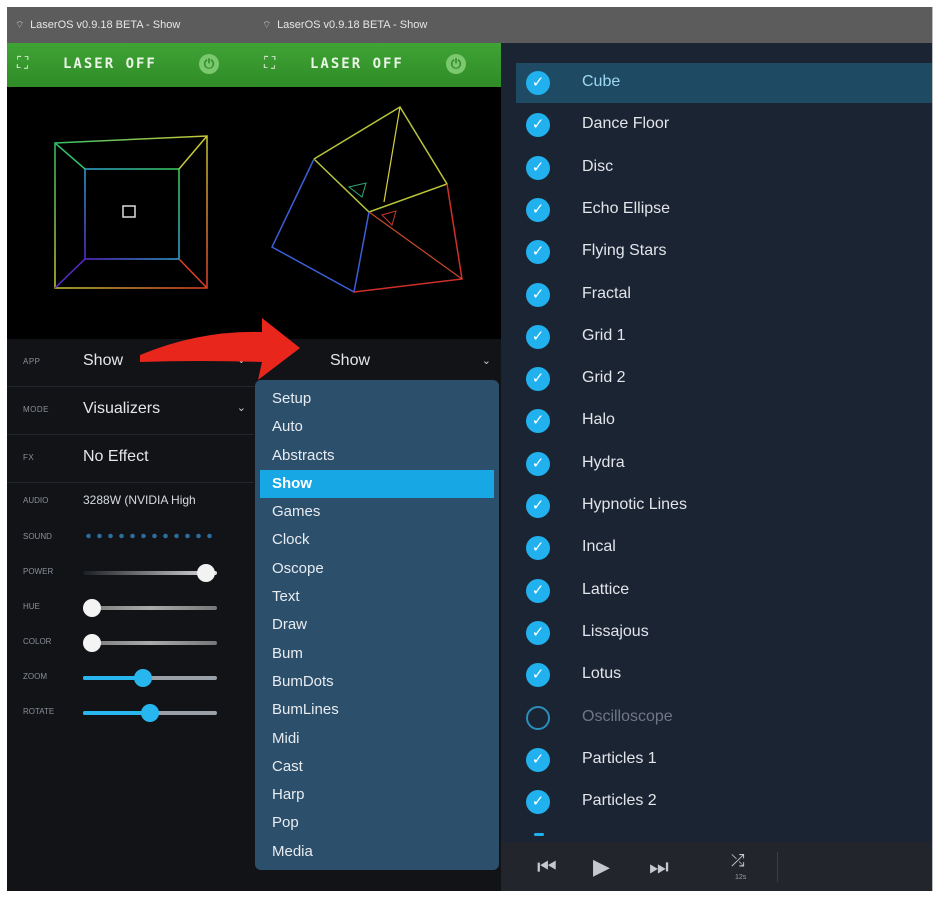  What do you see at coordinates (377, 484) in the screenshot?
I see `dropdown-option: Show` at bounding box center [377, 484].